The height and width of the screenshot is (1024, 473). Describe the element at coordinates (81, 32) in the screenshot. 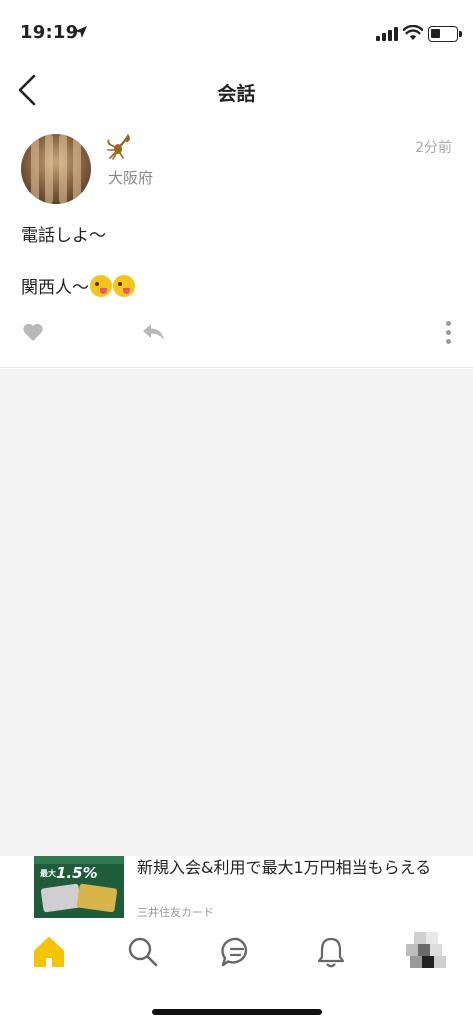

I see `location-arrow-icon` at that location.